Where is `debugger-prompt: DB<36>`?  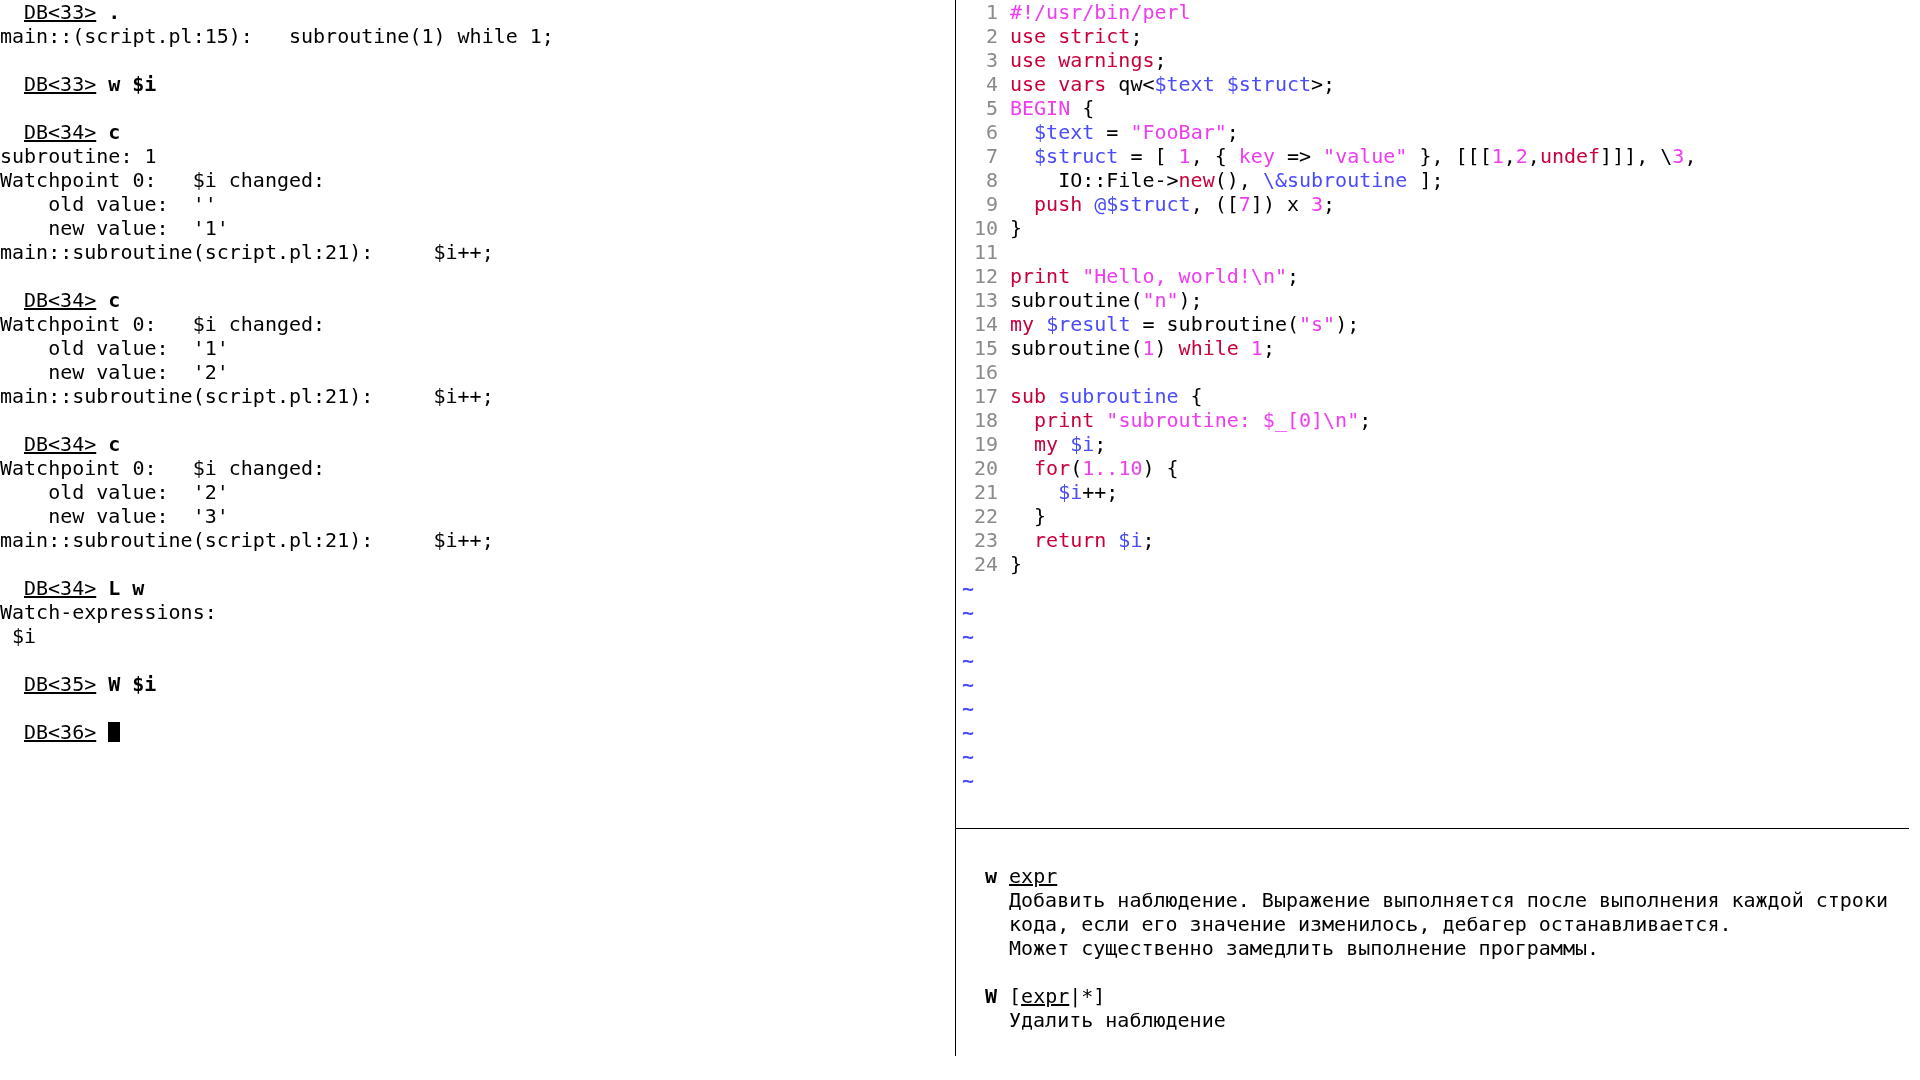
debugger-prompt: DB<36> is located at coordinates (60, 732).